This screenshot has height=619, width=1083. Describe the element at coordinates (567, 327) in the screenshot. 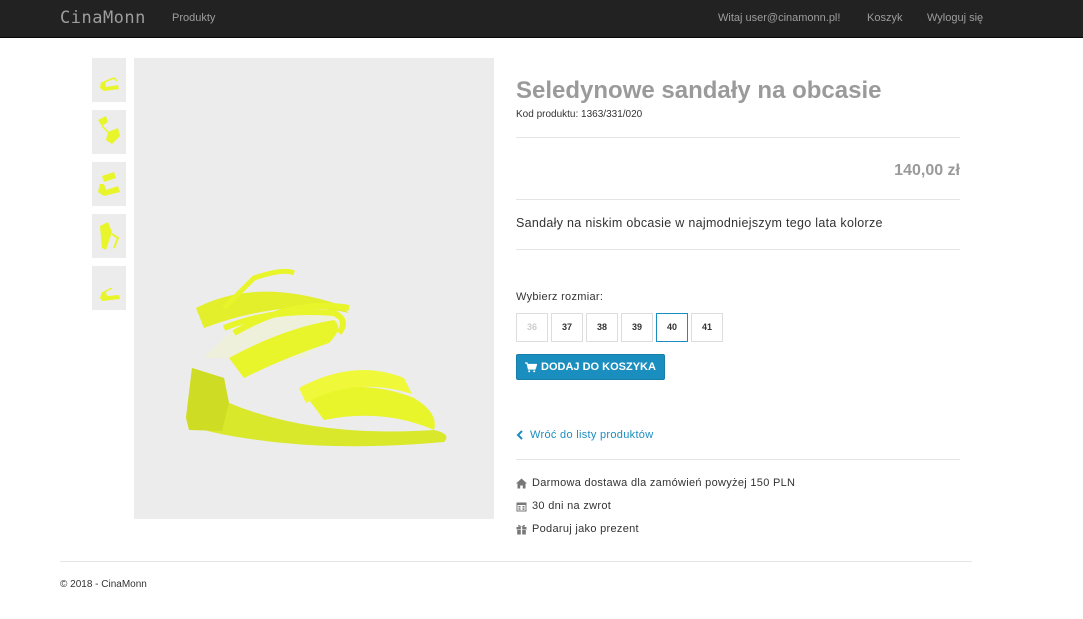

I see `size-button-37: 37` at that location.